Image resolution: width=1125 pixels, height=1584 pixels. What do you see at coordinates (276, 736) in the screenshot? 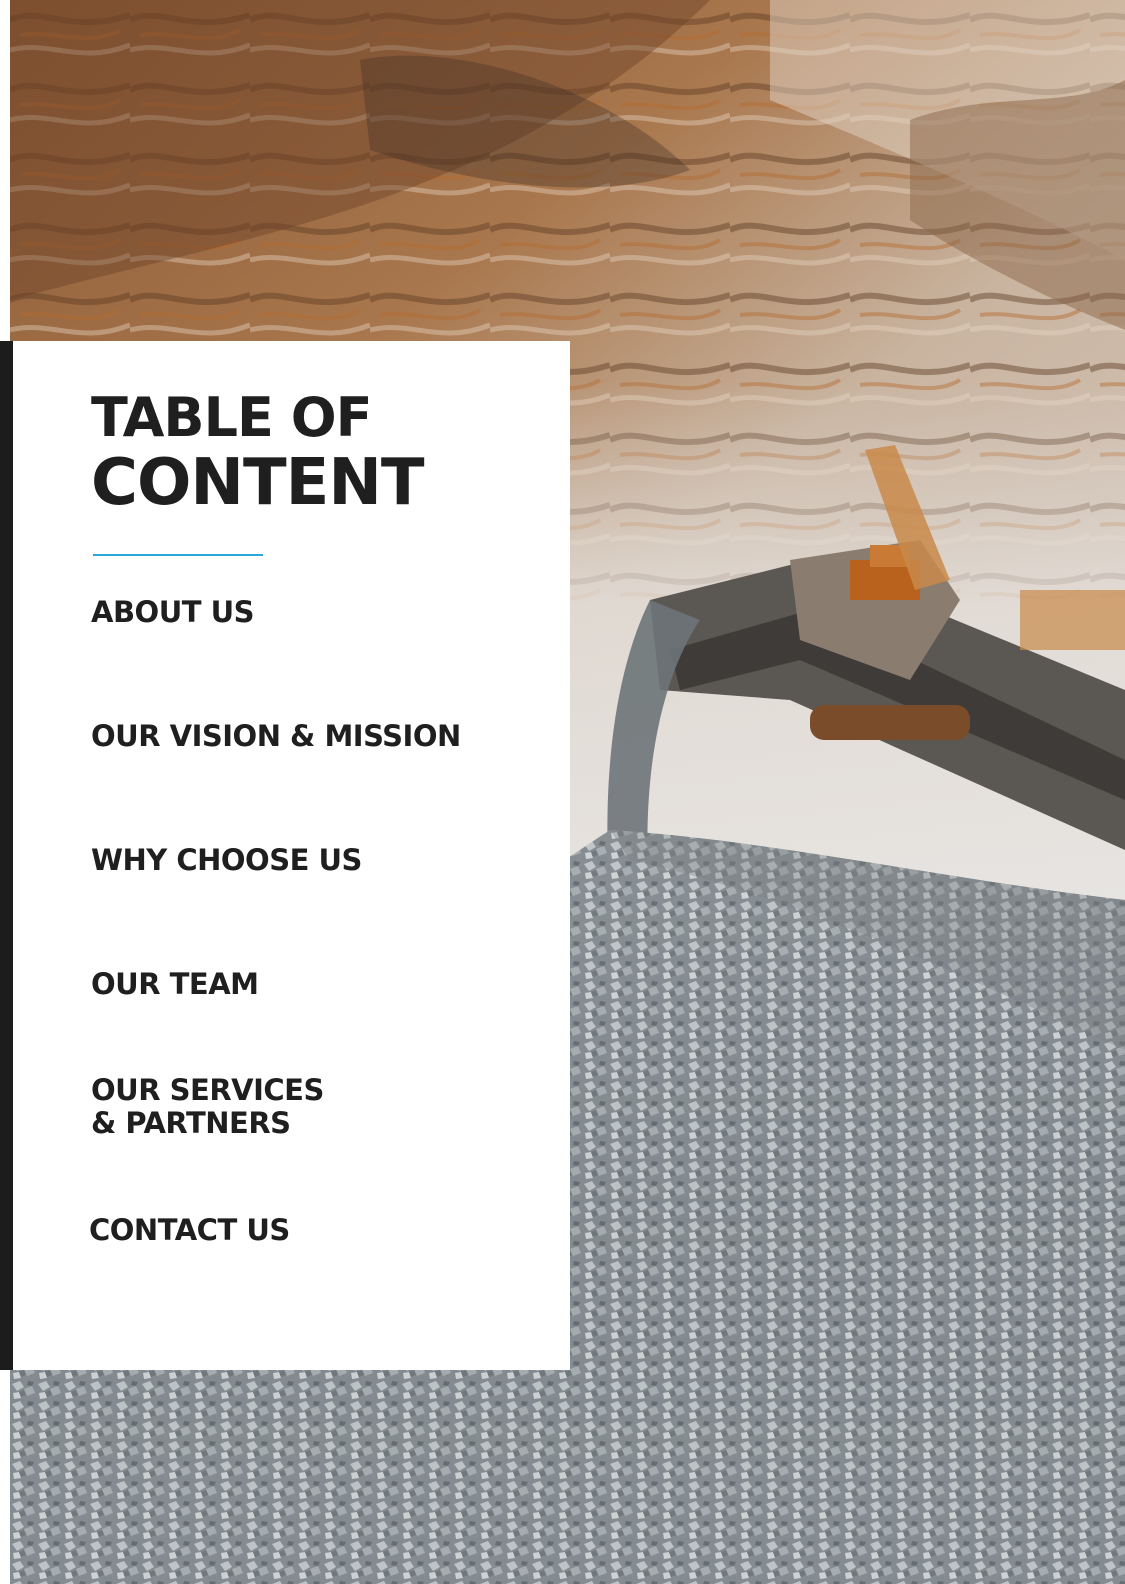
I see `toc-item-vision-mission: OUR VISION & MISSION` at bounding box center [276, 736].